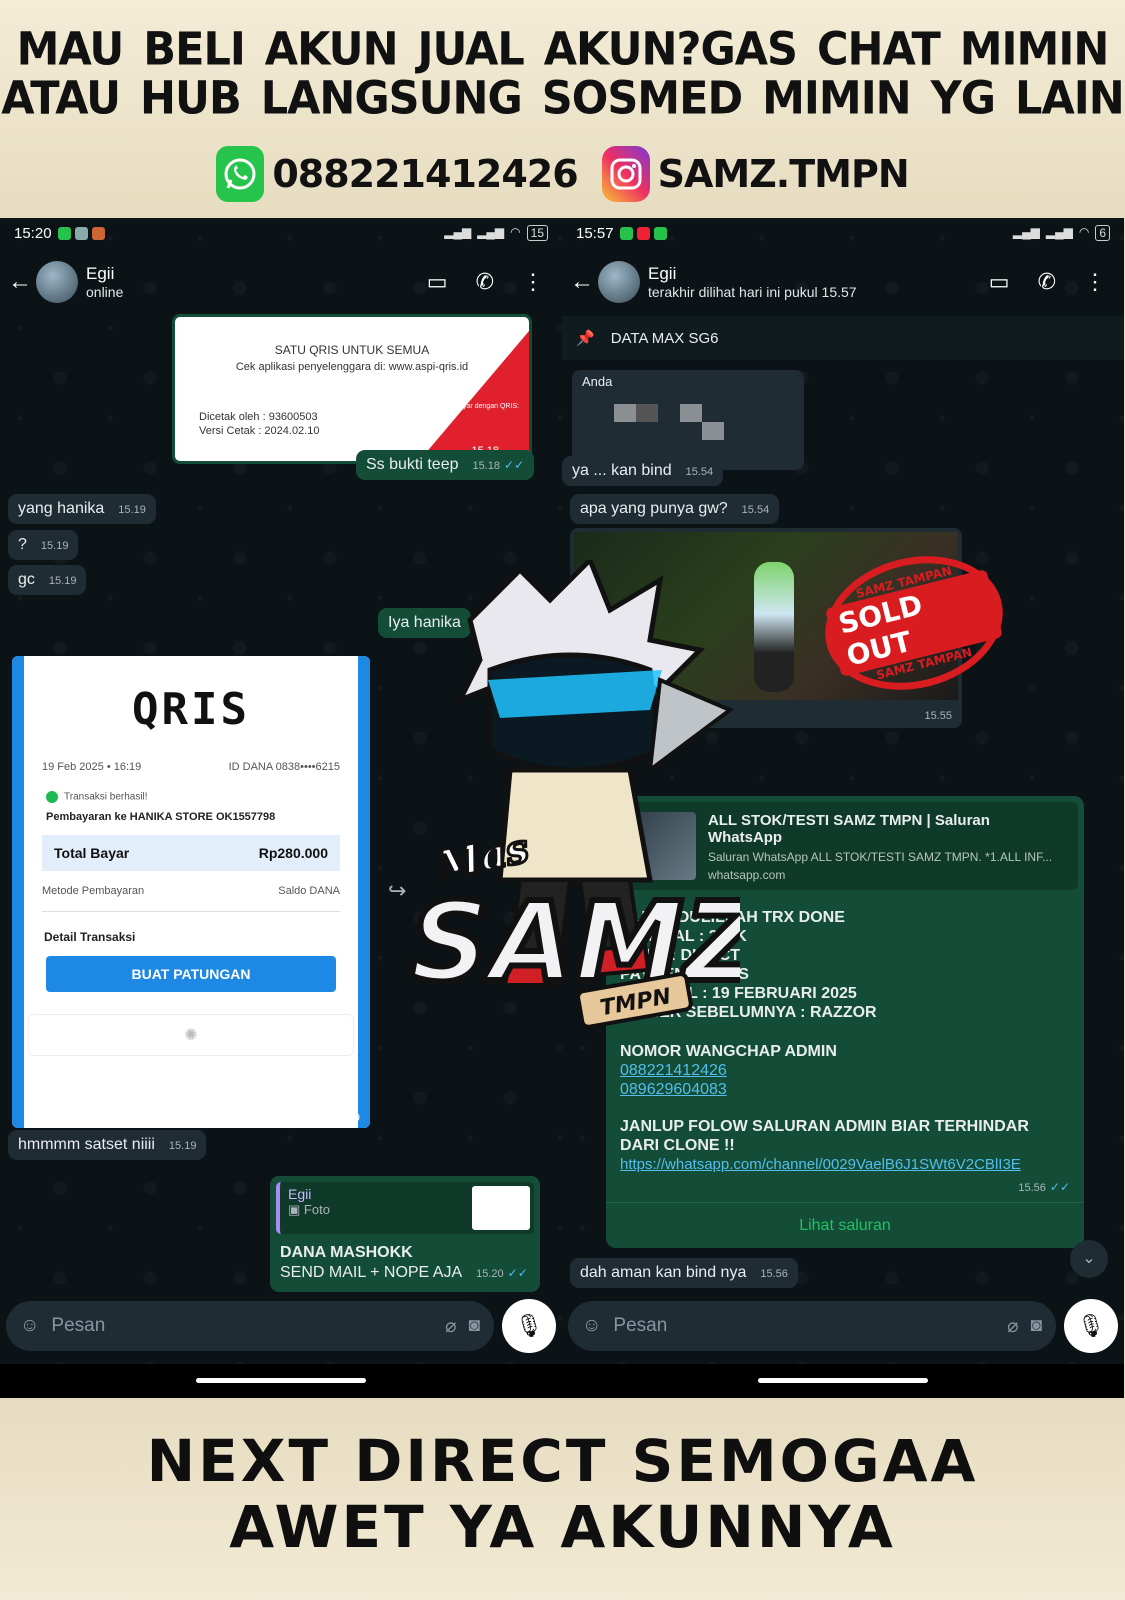 The image size is (1125, 1600). Describe the element at coordinates (105, 292) in the screenshot. I see `contact-status: online` at that location.